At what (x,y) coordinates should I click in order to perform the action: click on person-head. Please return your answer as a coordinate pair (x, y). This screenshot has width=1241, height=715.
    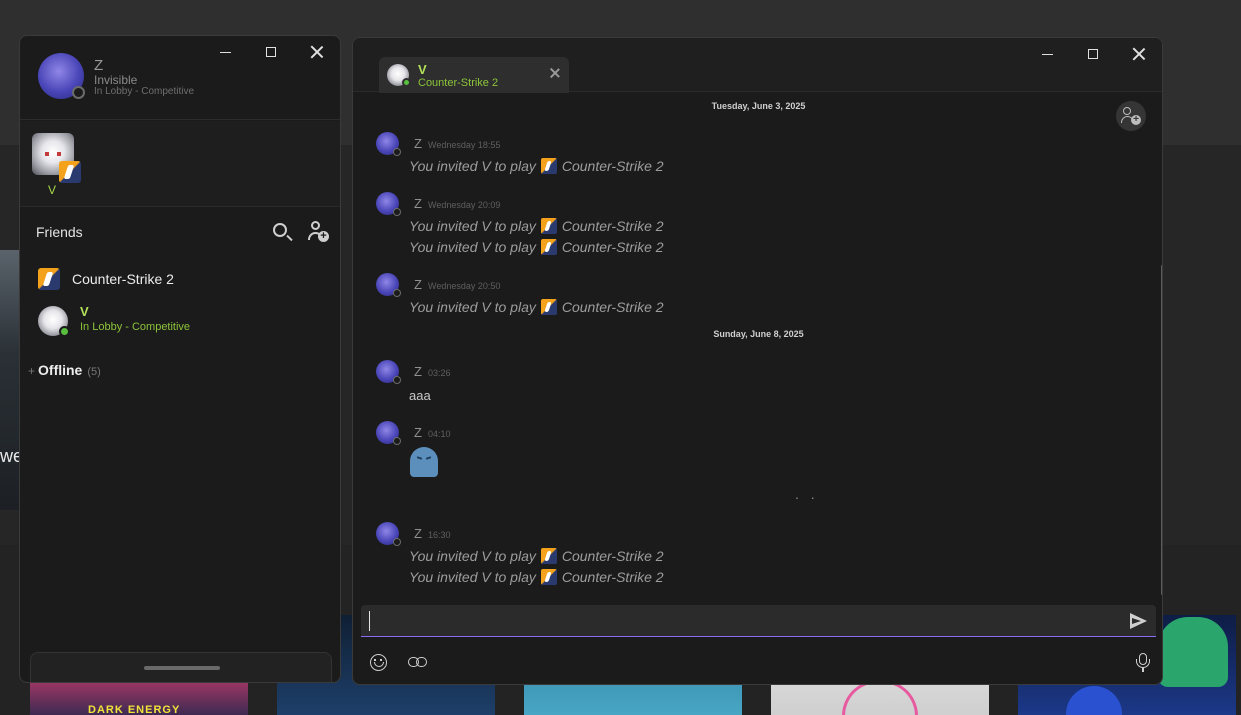
    Looking at the image, I should click on (315, 225).